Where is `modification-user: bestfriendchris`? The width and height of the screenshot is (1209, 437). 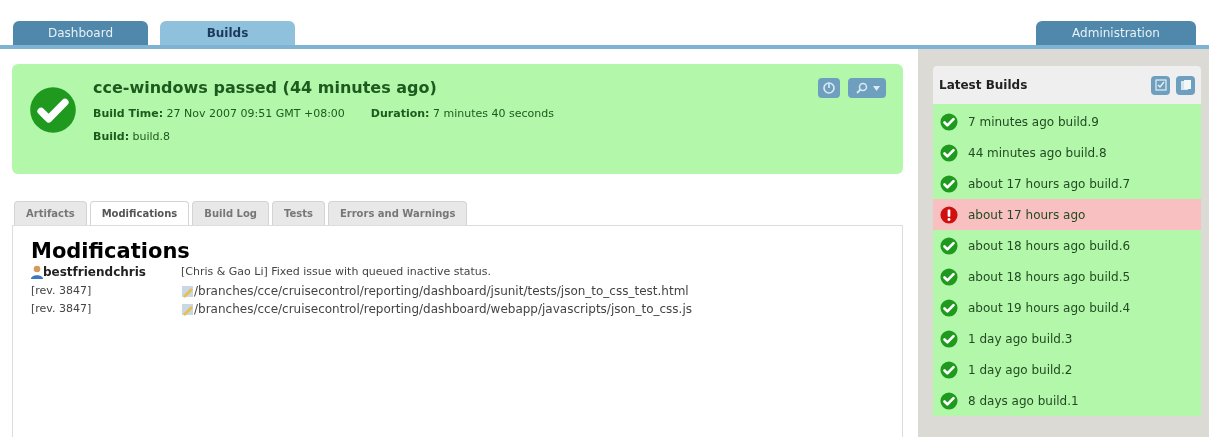
modification-user: bestfriendchris is located at coordinates (94, 272).